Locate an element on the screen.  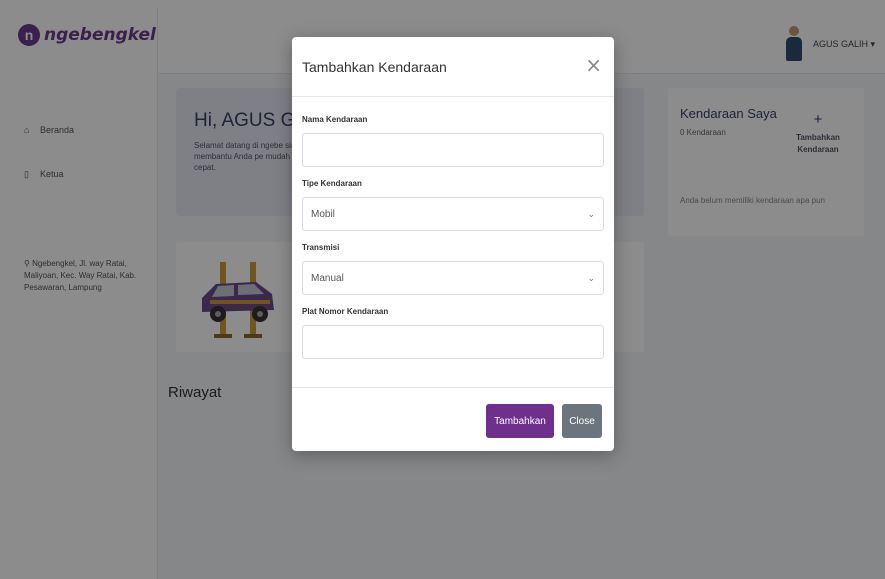
close-icon: × is located at coordinates (593, 65).